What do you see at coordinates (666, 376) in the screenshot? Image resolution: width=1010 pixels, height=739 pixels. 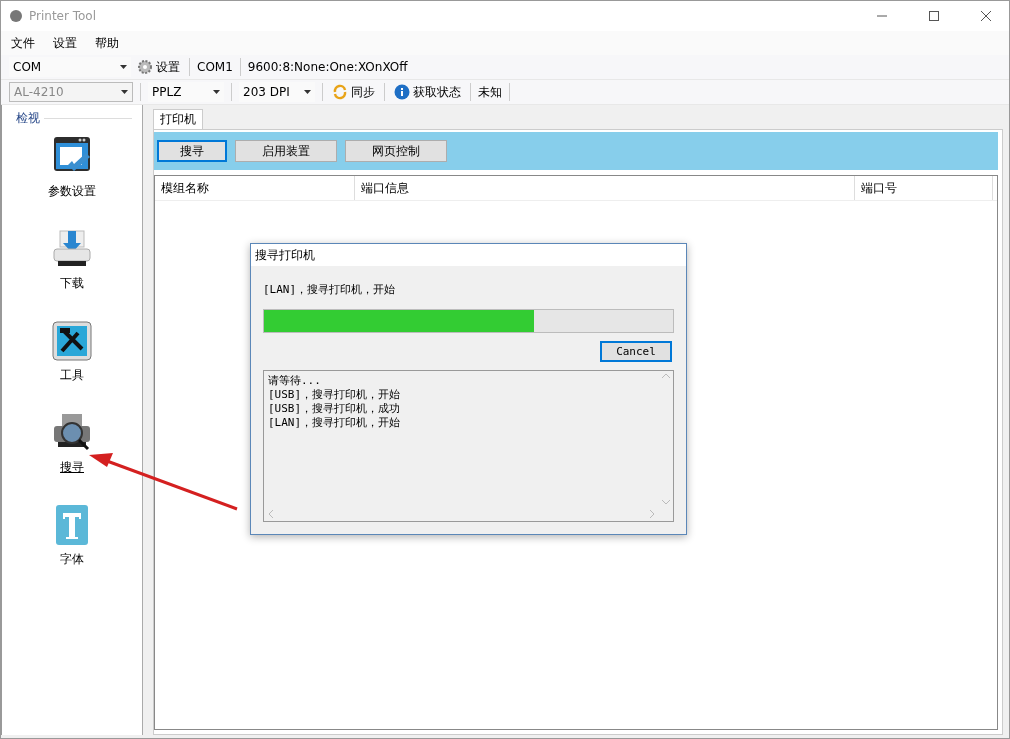 I see `scroll-up-icon` at bounding box center [666, 376].